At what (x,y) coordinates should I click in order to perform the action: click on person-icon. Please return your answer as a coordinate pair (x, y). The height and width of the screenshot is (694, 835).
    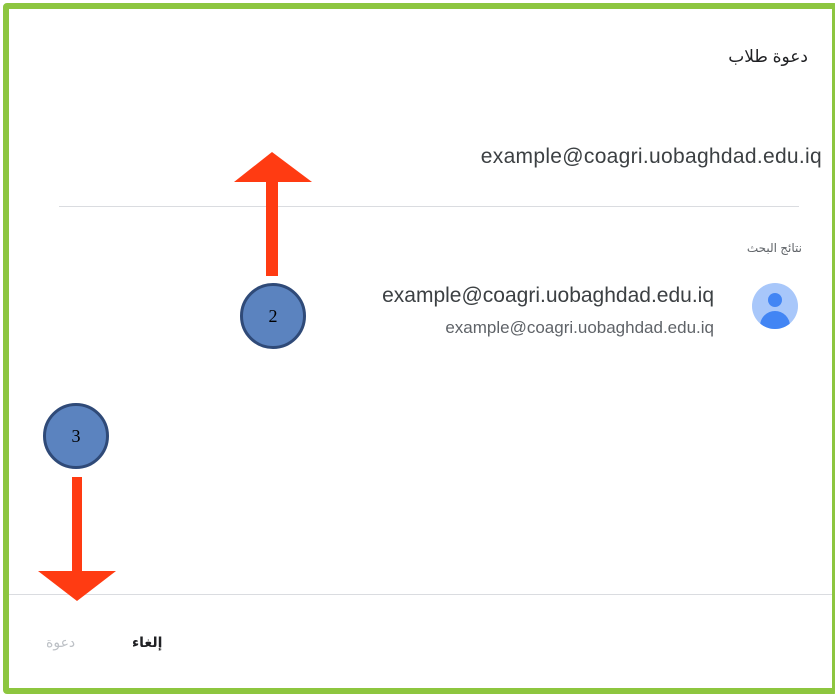
    Looking at the image, I should click on (775, 300).